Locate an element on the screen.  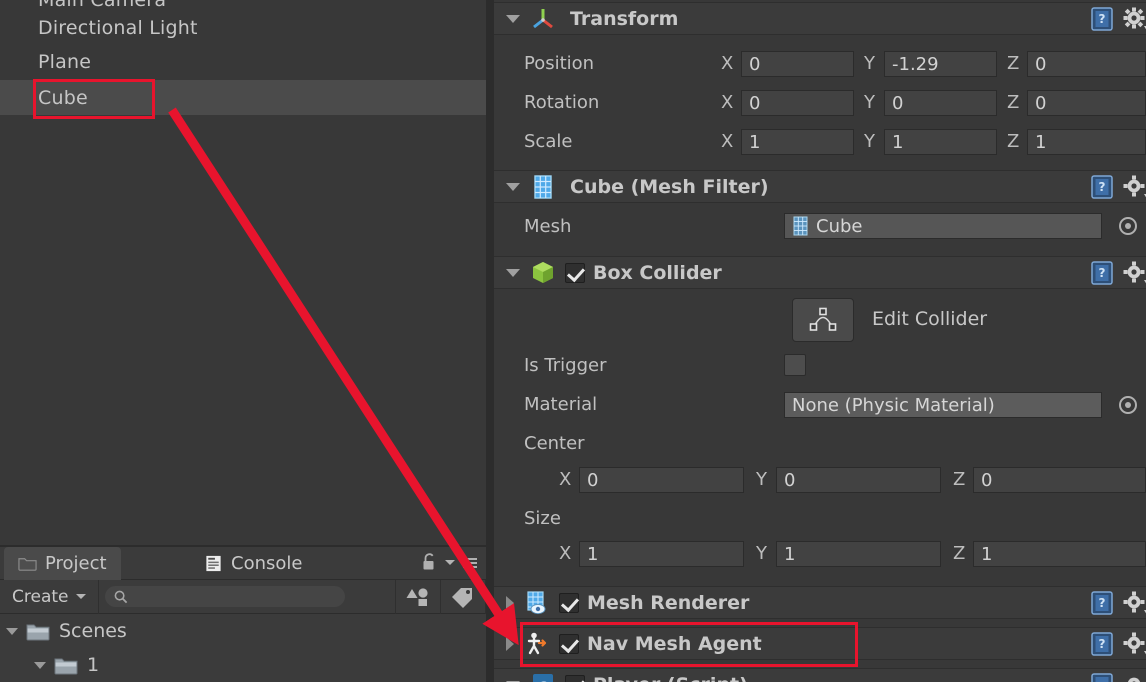
panel-splitter is located at coordinates (490, 341).